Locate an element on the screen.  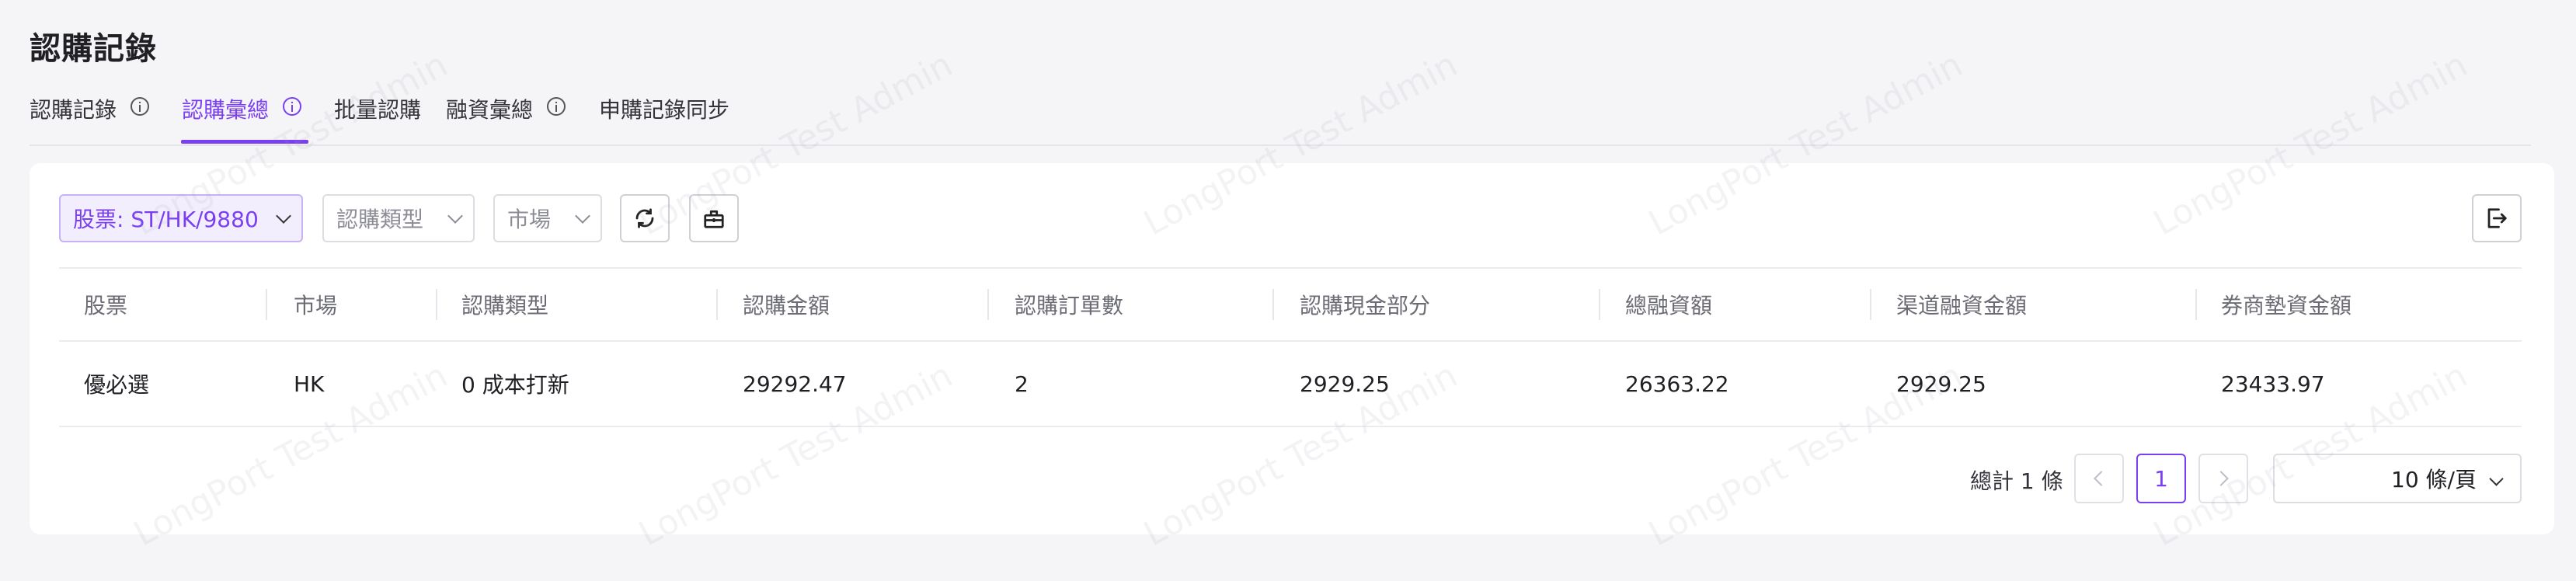
column-header: 渠道融資金額 is located at coordinates (1962, 305).